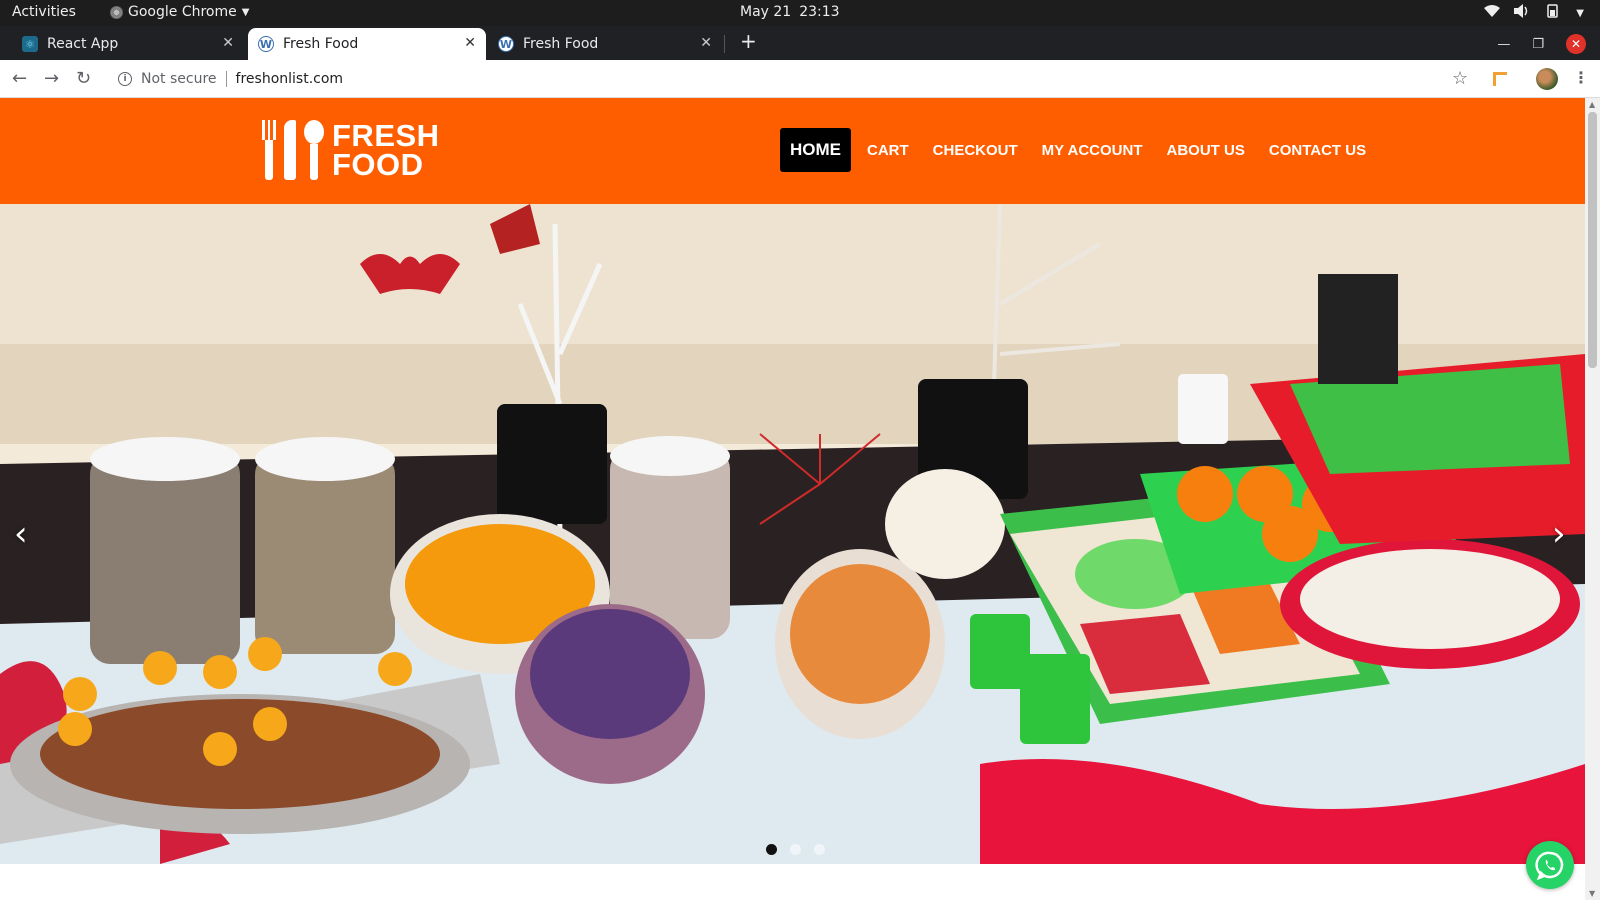  I want to click on app-menu-label: Google Chrome, so click(182, 12).